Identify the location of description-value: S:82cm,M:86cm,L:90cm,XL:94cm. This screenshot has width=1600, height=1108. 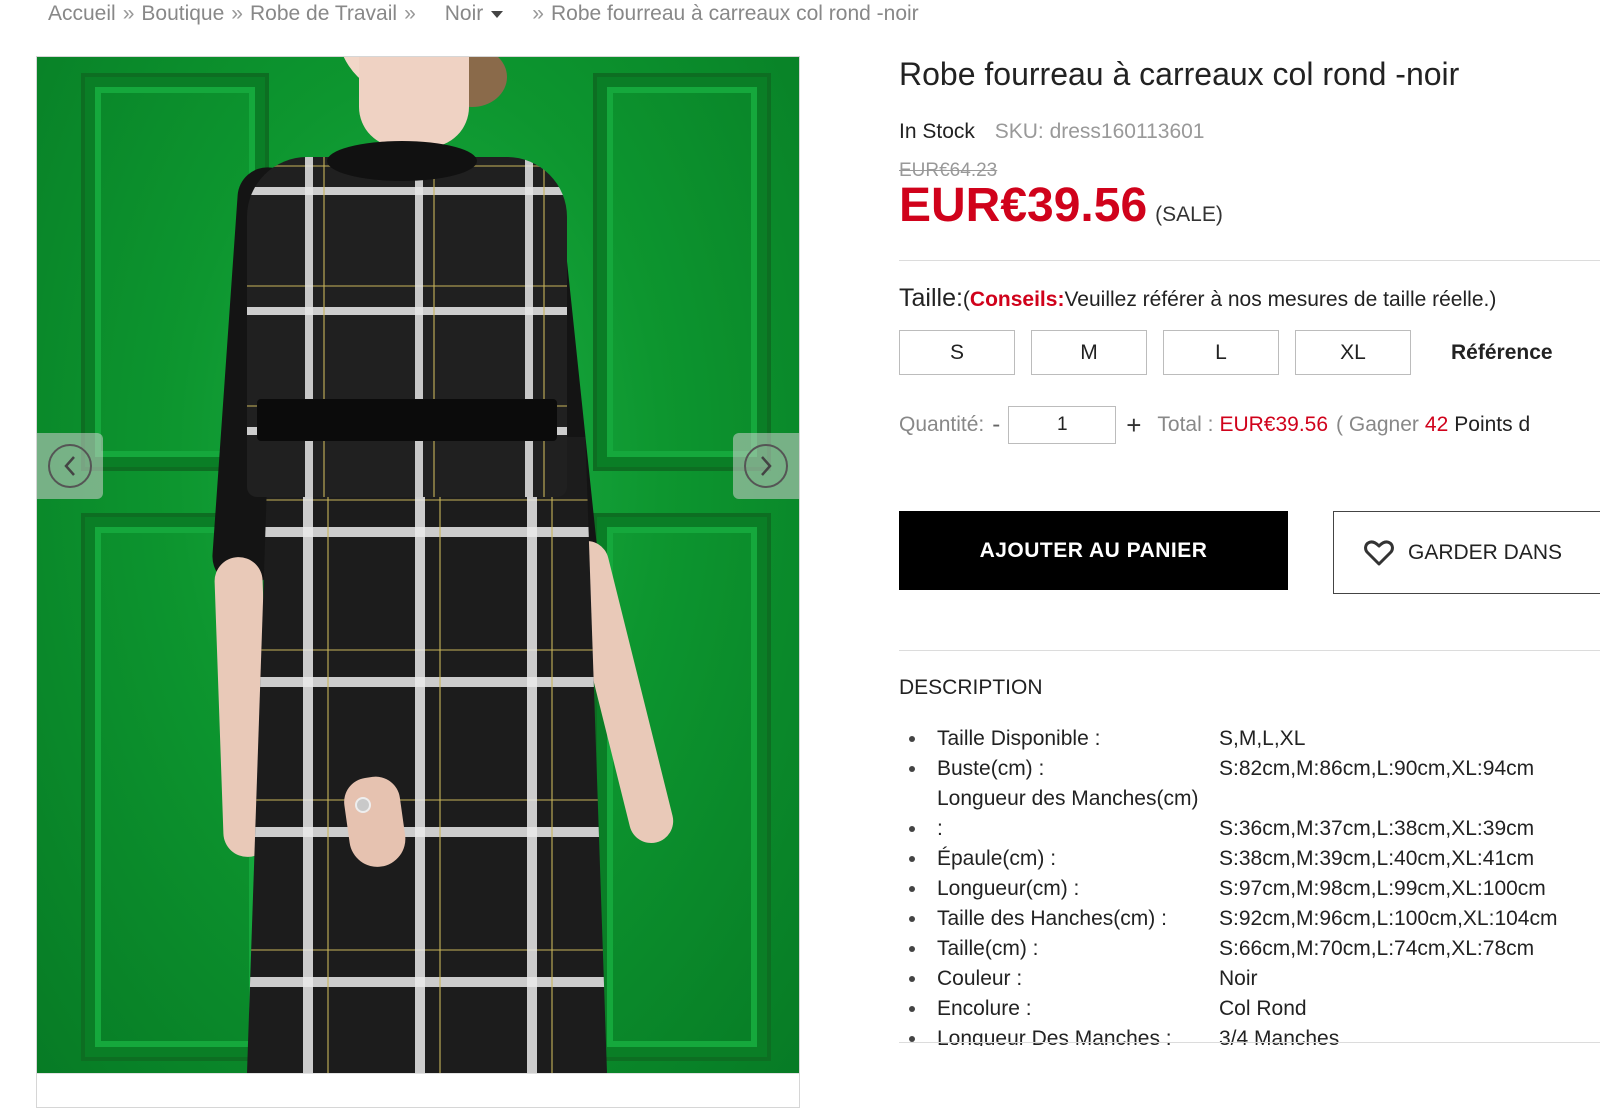
(1377, 768).